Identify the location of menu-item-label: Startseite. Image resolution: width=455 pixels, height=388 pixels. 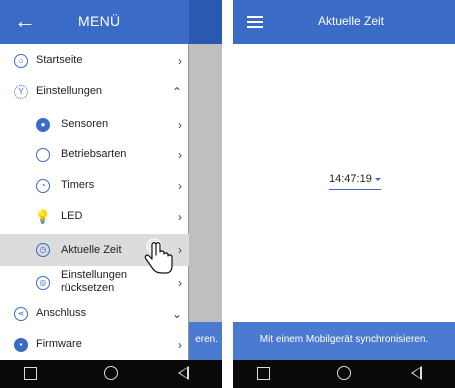
(59, 60).